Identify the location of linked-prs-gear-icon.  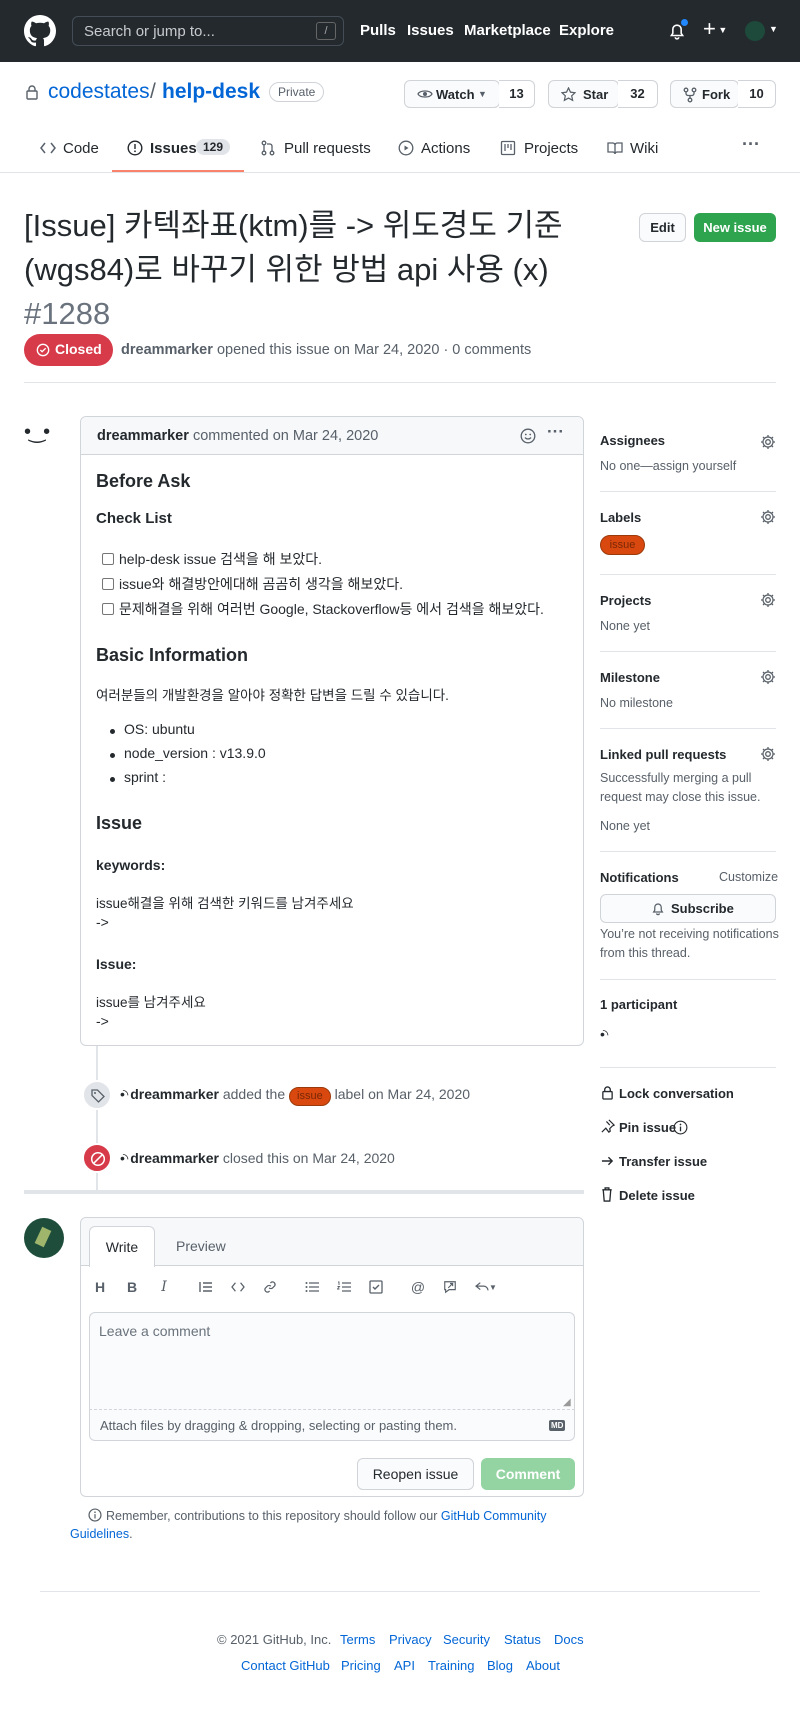
(768, 754).